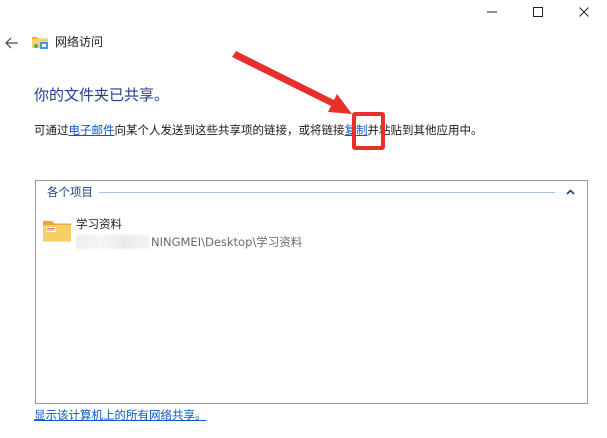 The height and width of the screenshot is (438, 607). I want to click on list-item: 学习资料 NINGMEI\Desktop\学习资料, so click(192, 233).